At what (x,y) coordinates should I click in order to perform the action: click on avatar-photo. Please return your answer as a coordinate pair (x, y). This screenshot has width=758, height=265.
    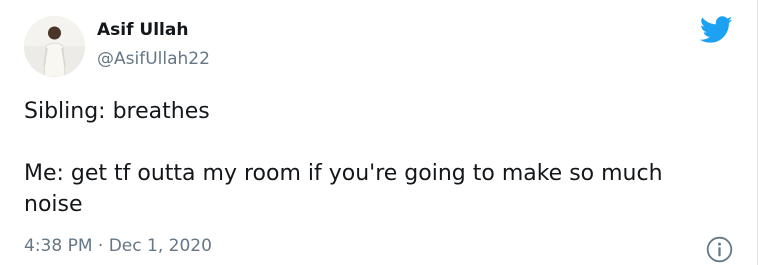
    Looking at the image, I should click on (54, 46).